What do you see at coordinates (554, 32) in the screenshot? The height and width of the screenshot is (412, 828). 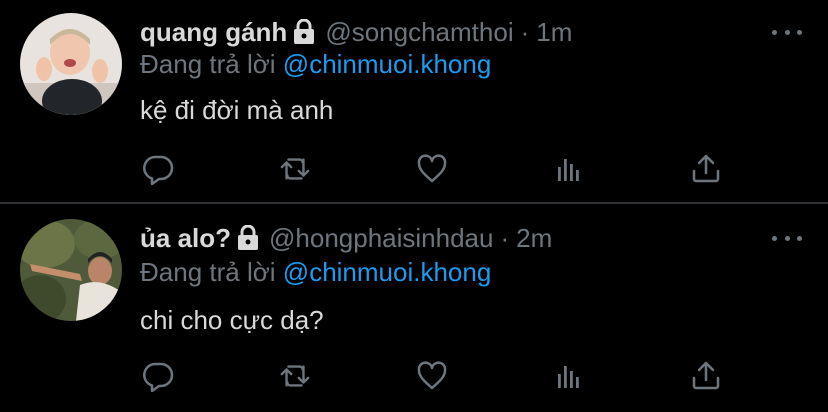 I see `timestamp: 1m` at bounding box center [554, 32].